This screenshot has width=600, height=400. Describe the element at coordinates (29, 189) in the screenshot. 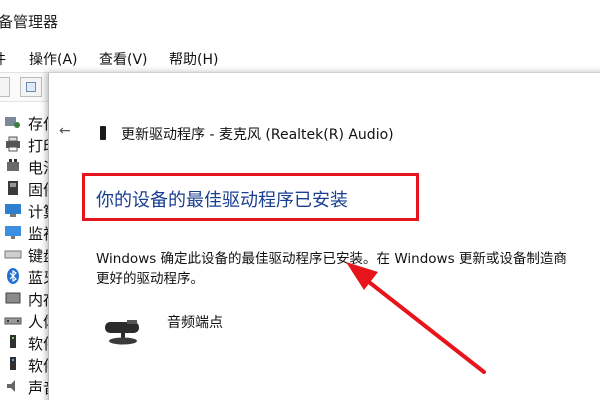

I see `tree-item-firmware: 固件` at that location.